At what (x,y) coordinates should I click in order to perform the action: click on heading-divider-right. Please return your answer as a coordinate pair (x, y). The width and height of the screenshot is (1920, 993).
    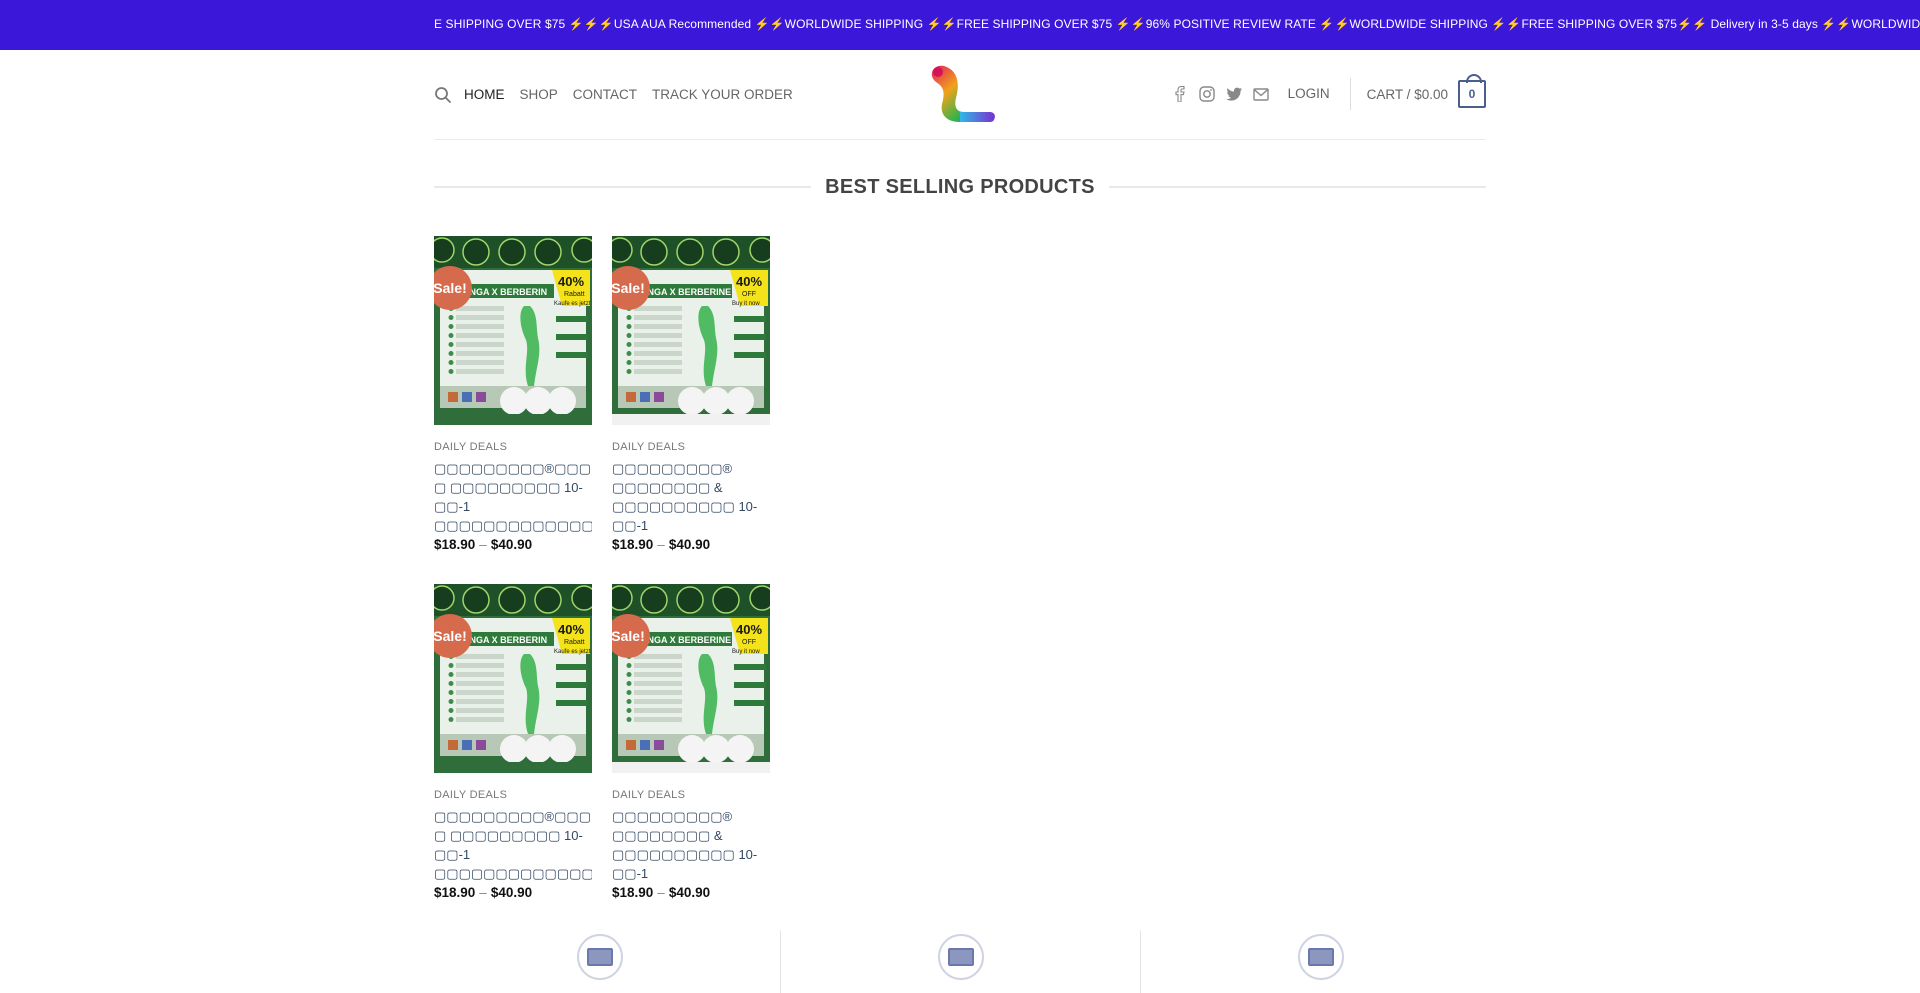
    Looking at the image, I should click on (1297, 187).